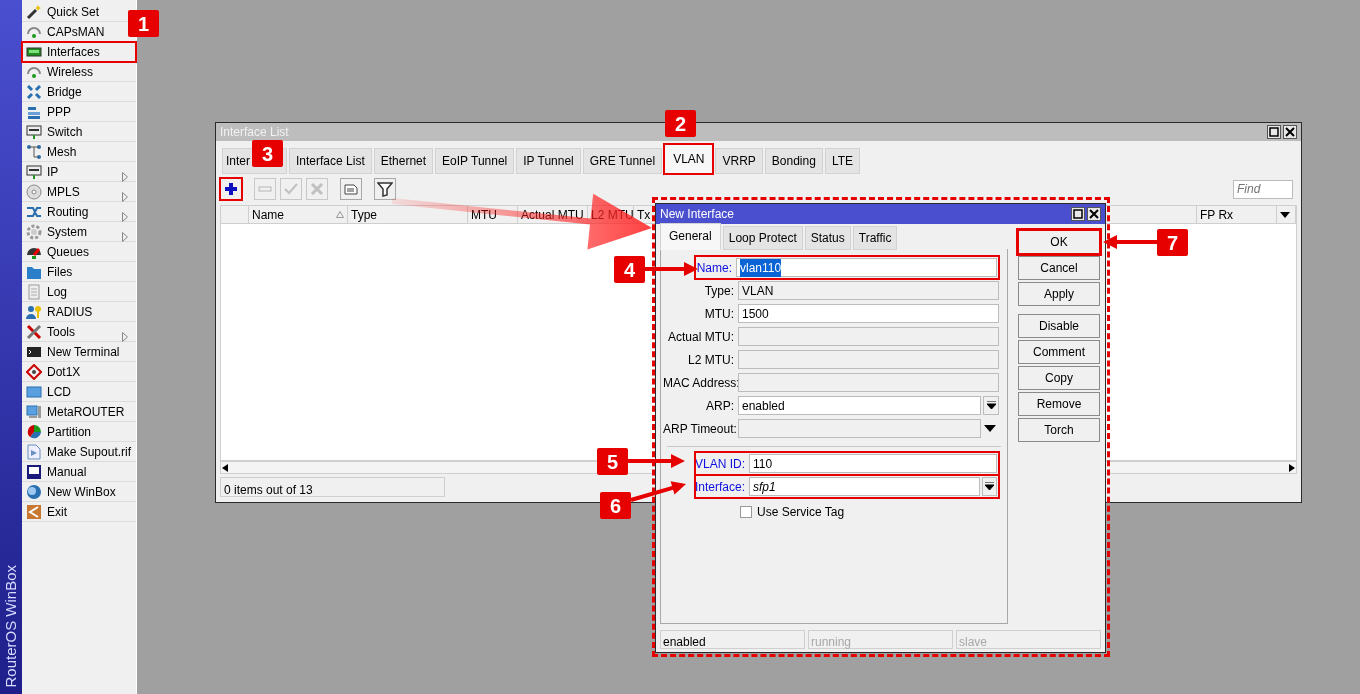 This screenshot has width=1360, height=694. I want to click on status-field: enabled, so click(732, 639).